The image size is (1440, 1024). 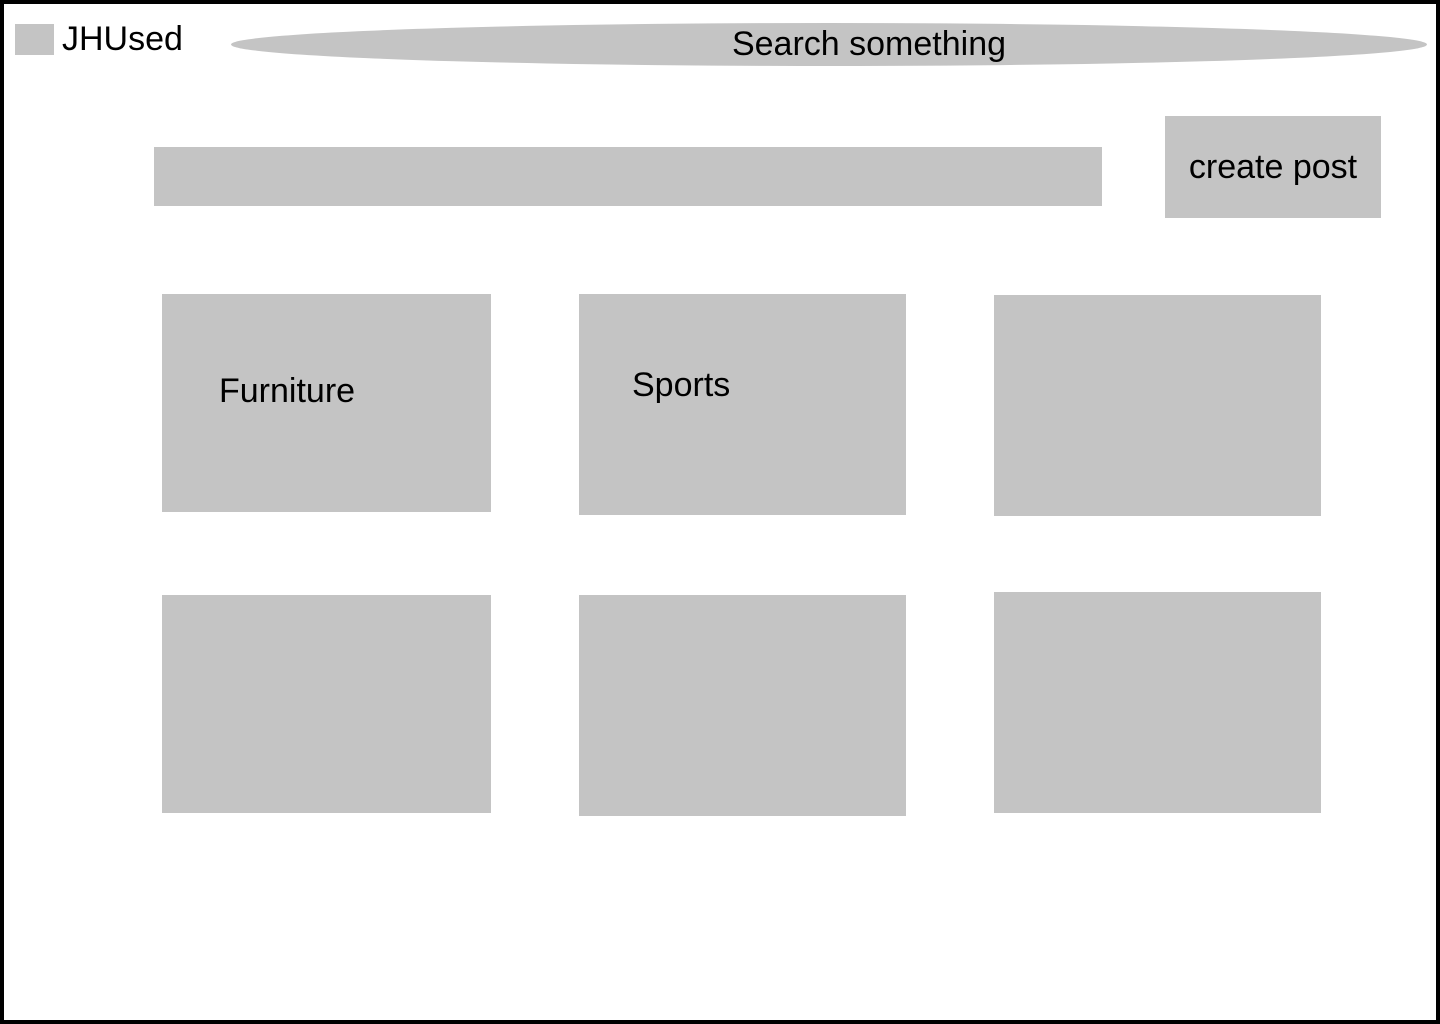 What do you see at coordinates (742, 404) in the screenshot?
I see `category-card-sports: Sports` at bounding box center [742, 404].